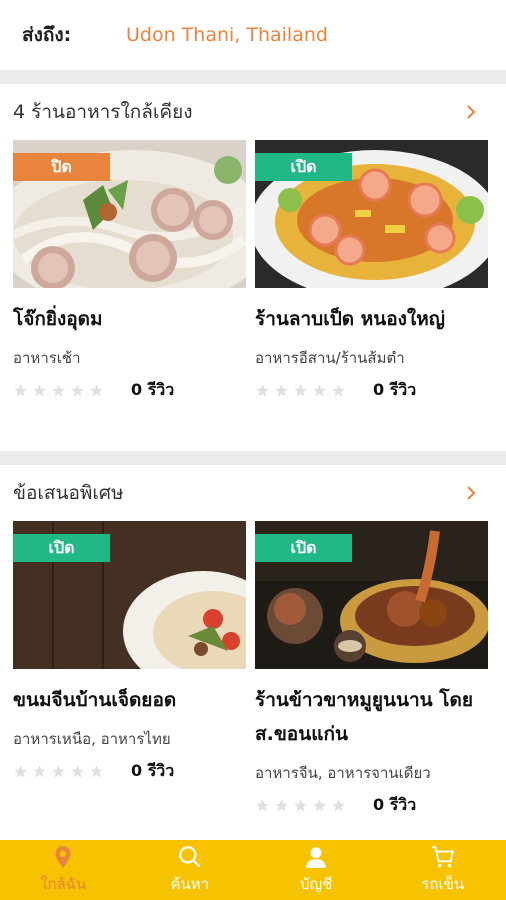  What do you see at coordinates (47, 358) in the screenshot?
I see `restaurant-category: อาหารเช้า` at bounding box center [47, 358].